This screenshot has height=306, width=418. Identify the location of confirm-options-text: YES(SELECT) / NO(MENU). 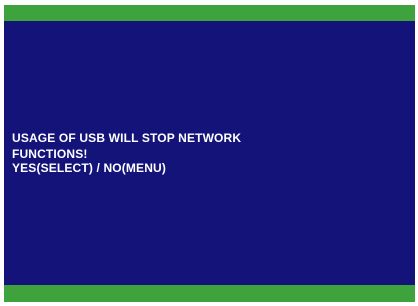
(89, 168).